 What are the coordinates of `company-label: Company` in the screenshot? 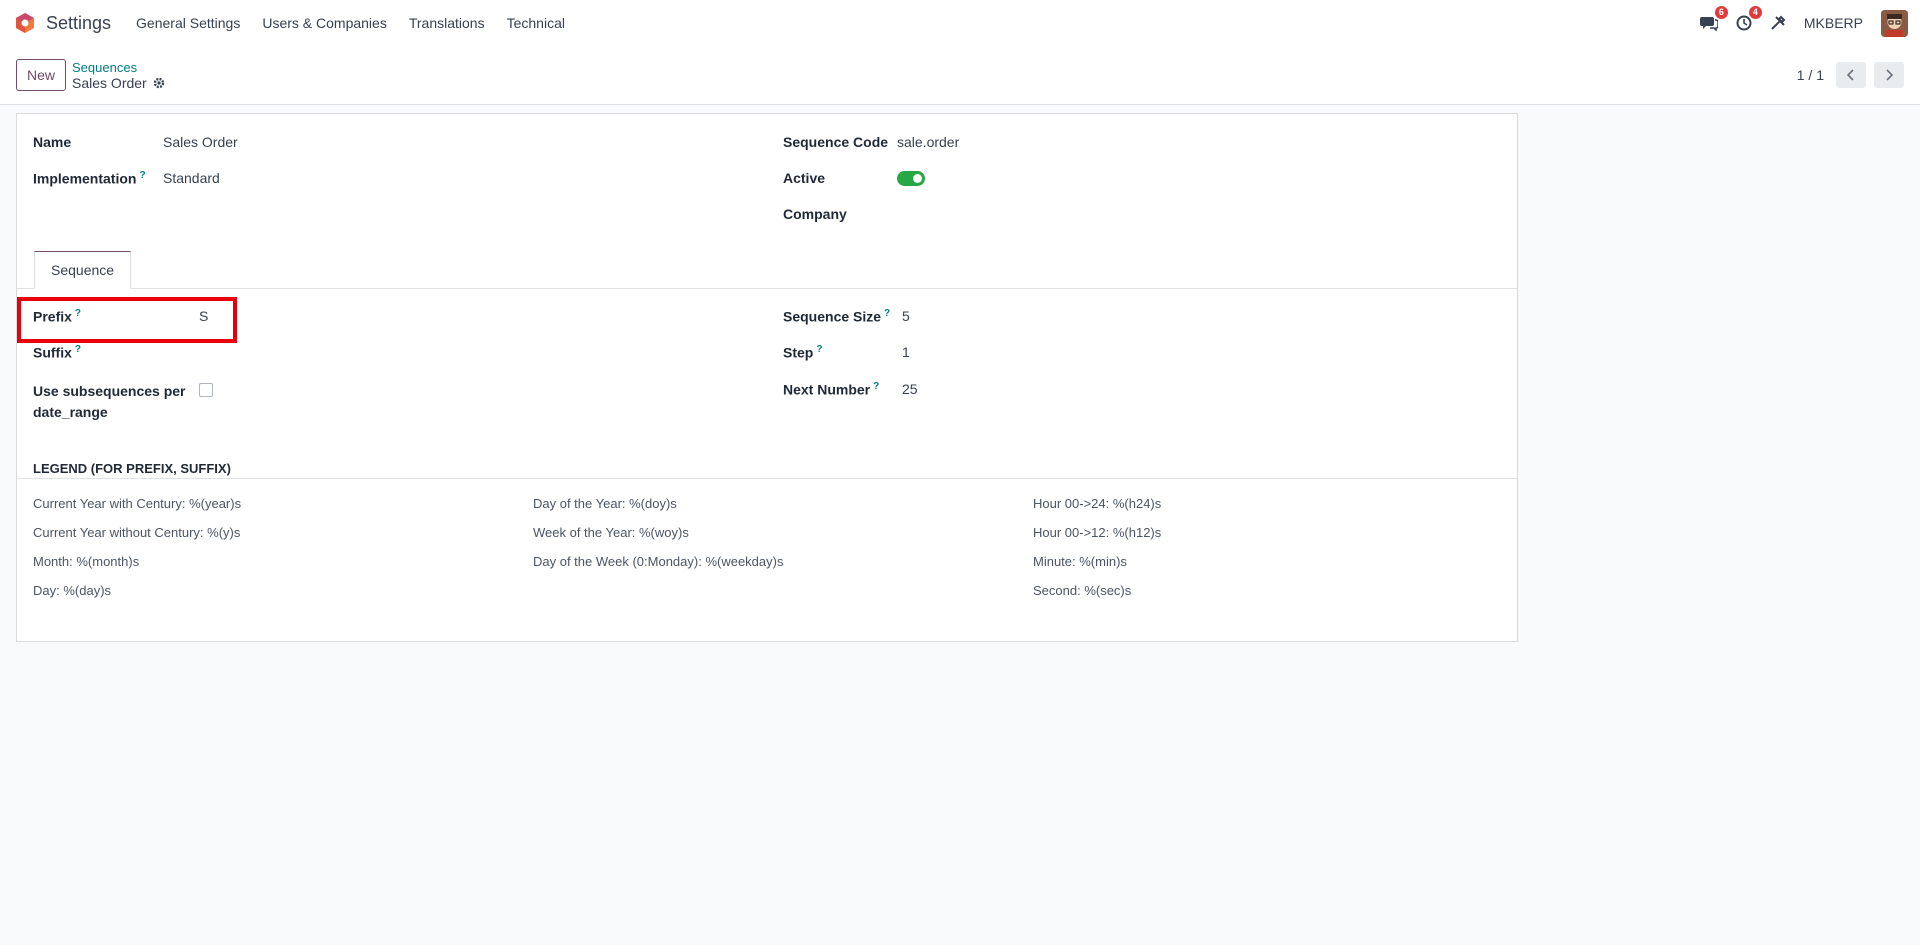 It's located at (815, 214).